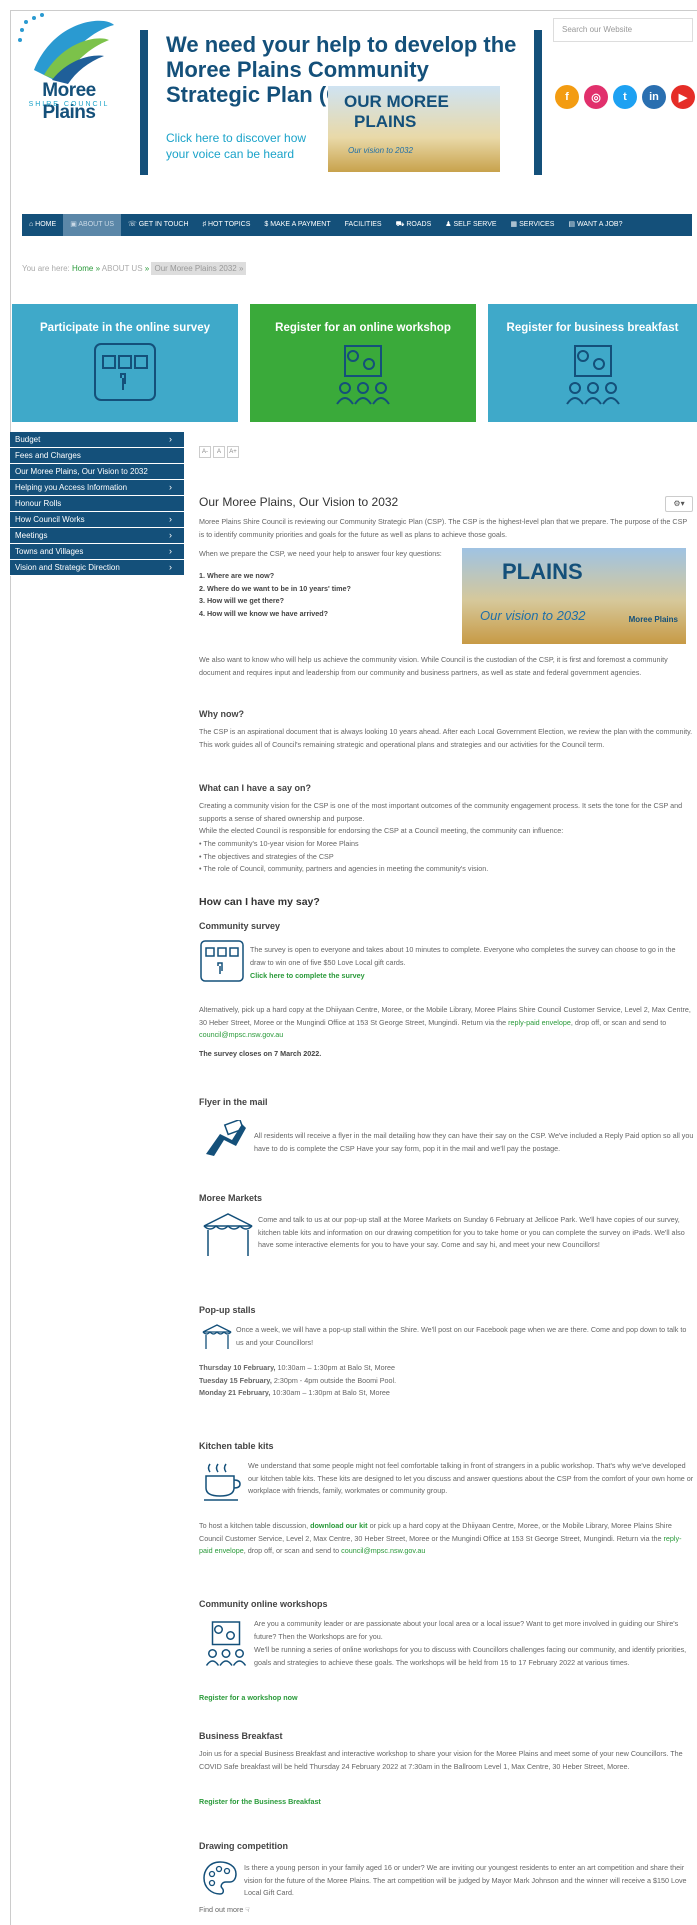 Image resolution: width=697 pixels, height=1925 pixels. Describe the element at coordinates (260, 1053) in the screenshot. I see `survey-close-date: The survey closes on 7 March 2022.` at that location.